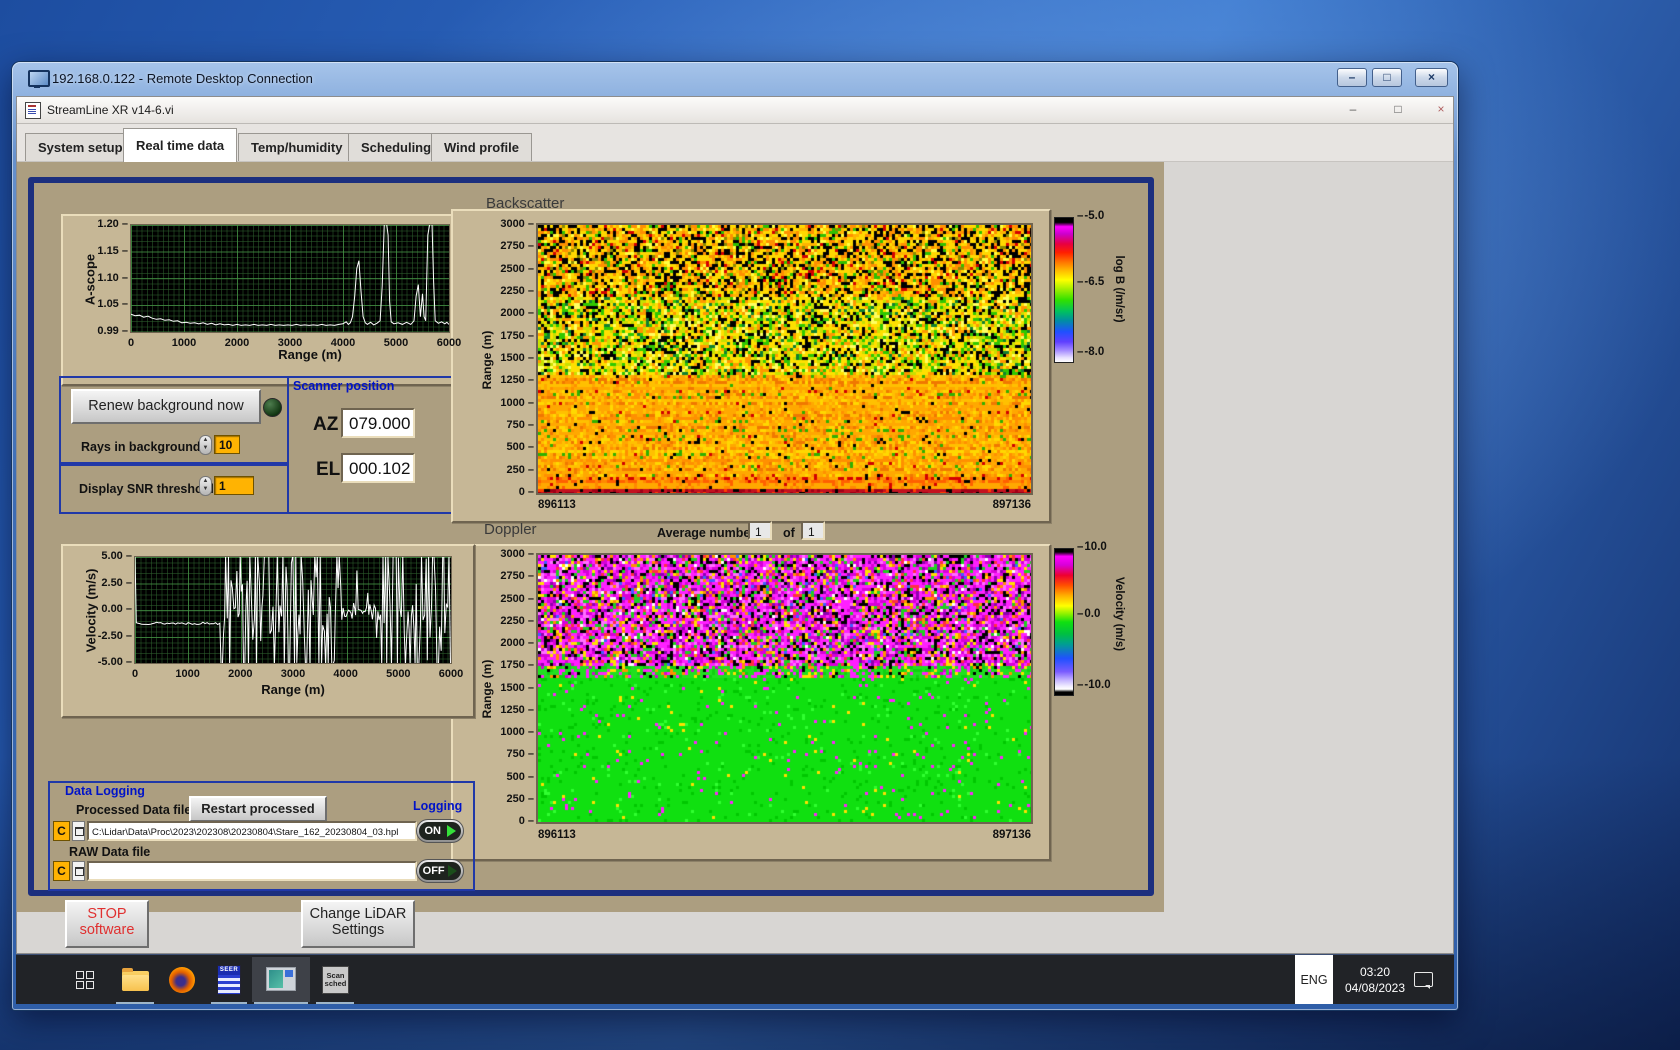  Describe the element at coordinates (61, 831) in the screenshot. I see `processed-drive-selector: C` at that location.